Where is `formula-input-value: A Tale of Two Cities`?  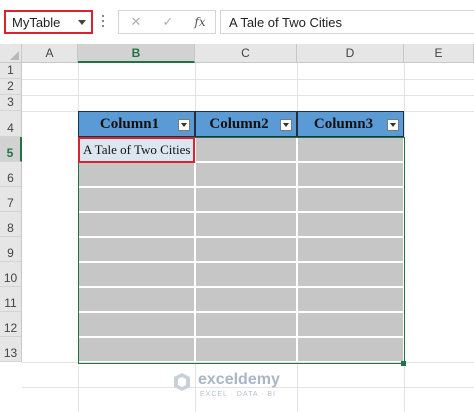
formula-input-value: A Tale of Two Cities is located at coordinates (285, 22).